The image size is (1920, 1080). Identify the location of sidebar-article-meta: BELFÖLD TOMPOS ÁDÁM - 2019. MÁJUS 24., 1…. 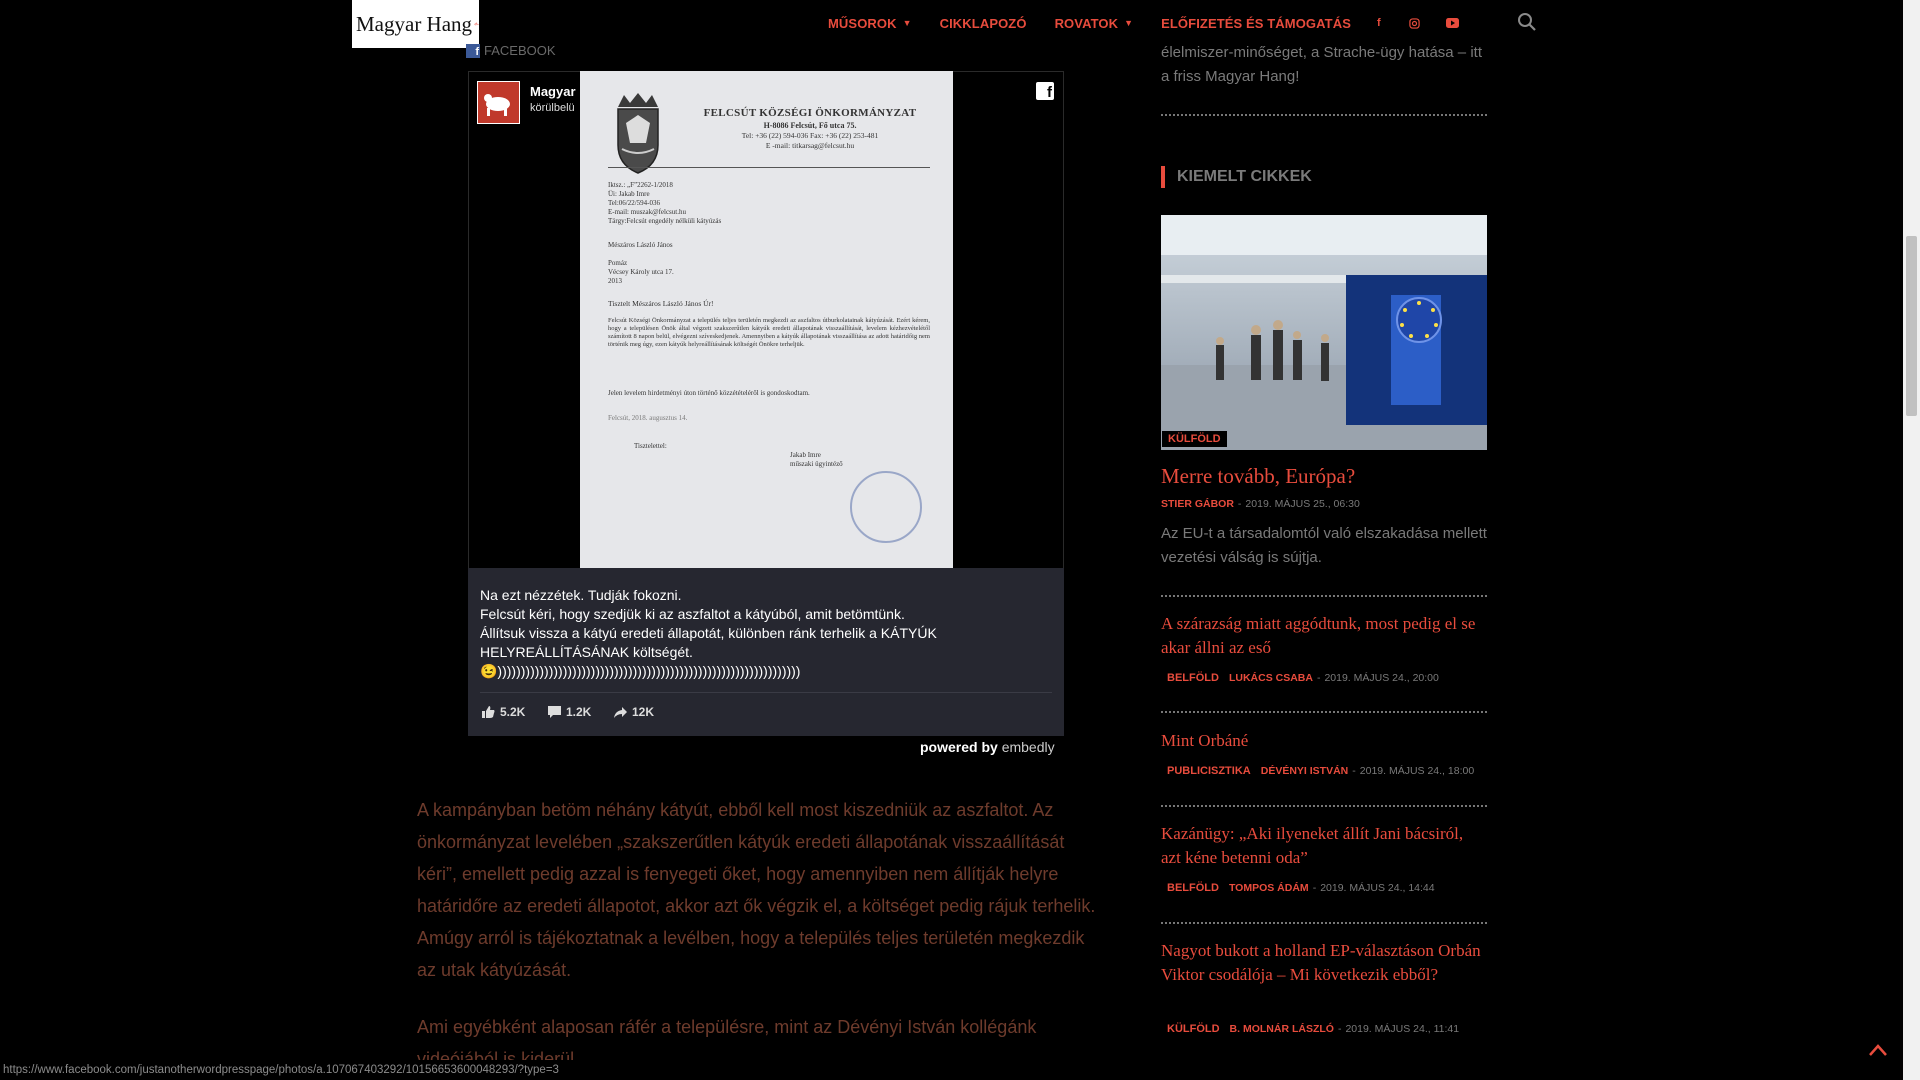
(1298, 888).